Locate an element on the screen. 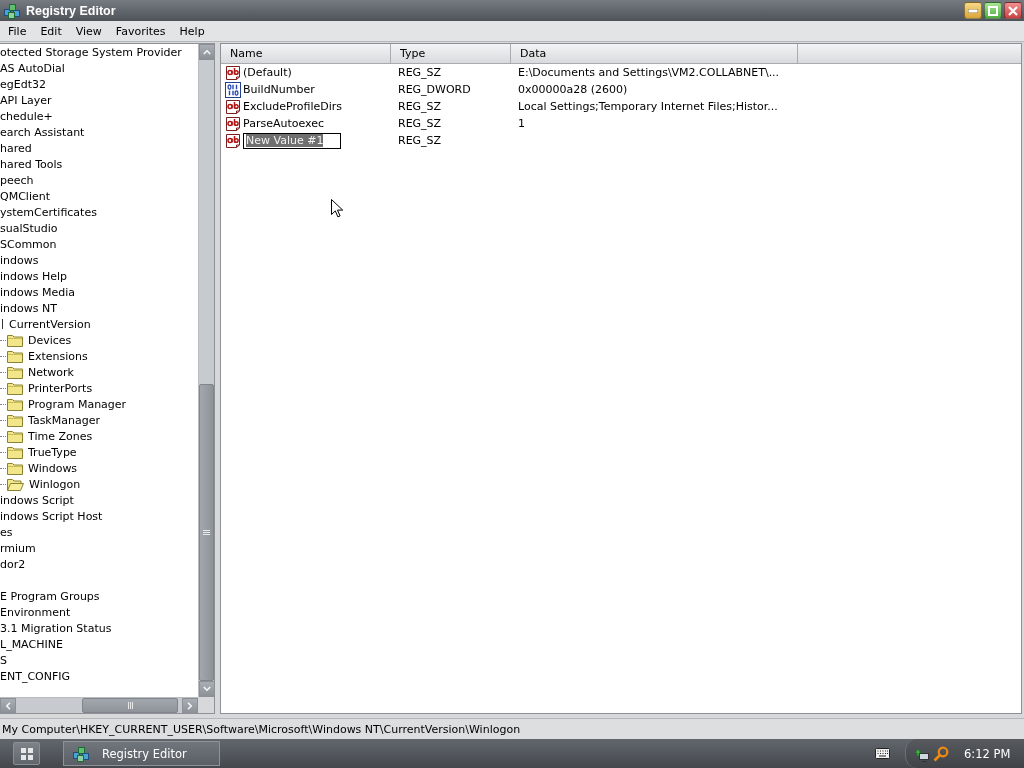 This screenshot has width=1024, height=768. minimize-button is located at coordinates (973, 10).